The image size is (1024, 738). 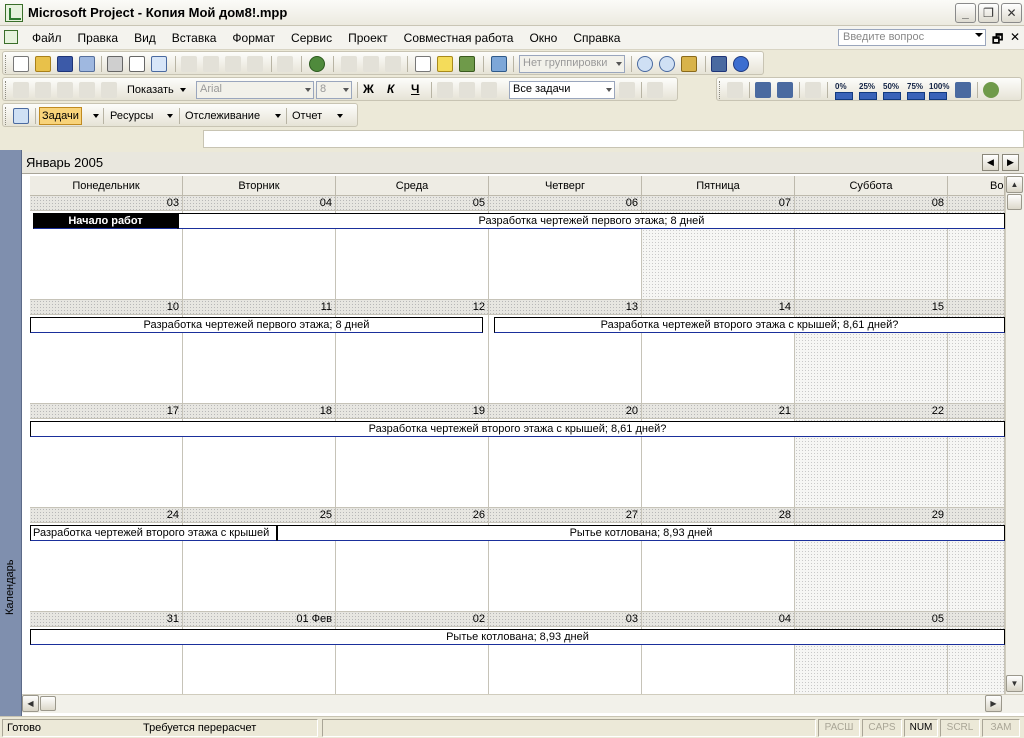 I want to click on menu-edit: Правка, so click(x=98, y=38).